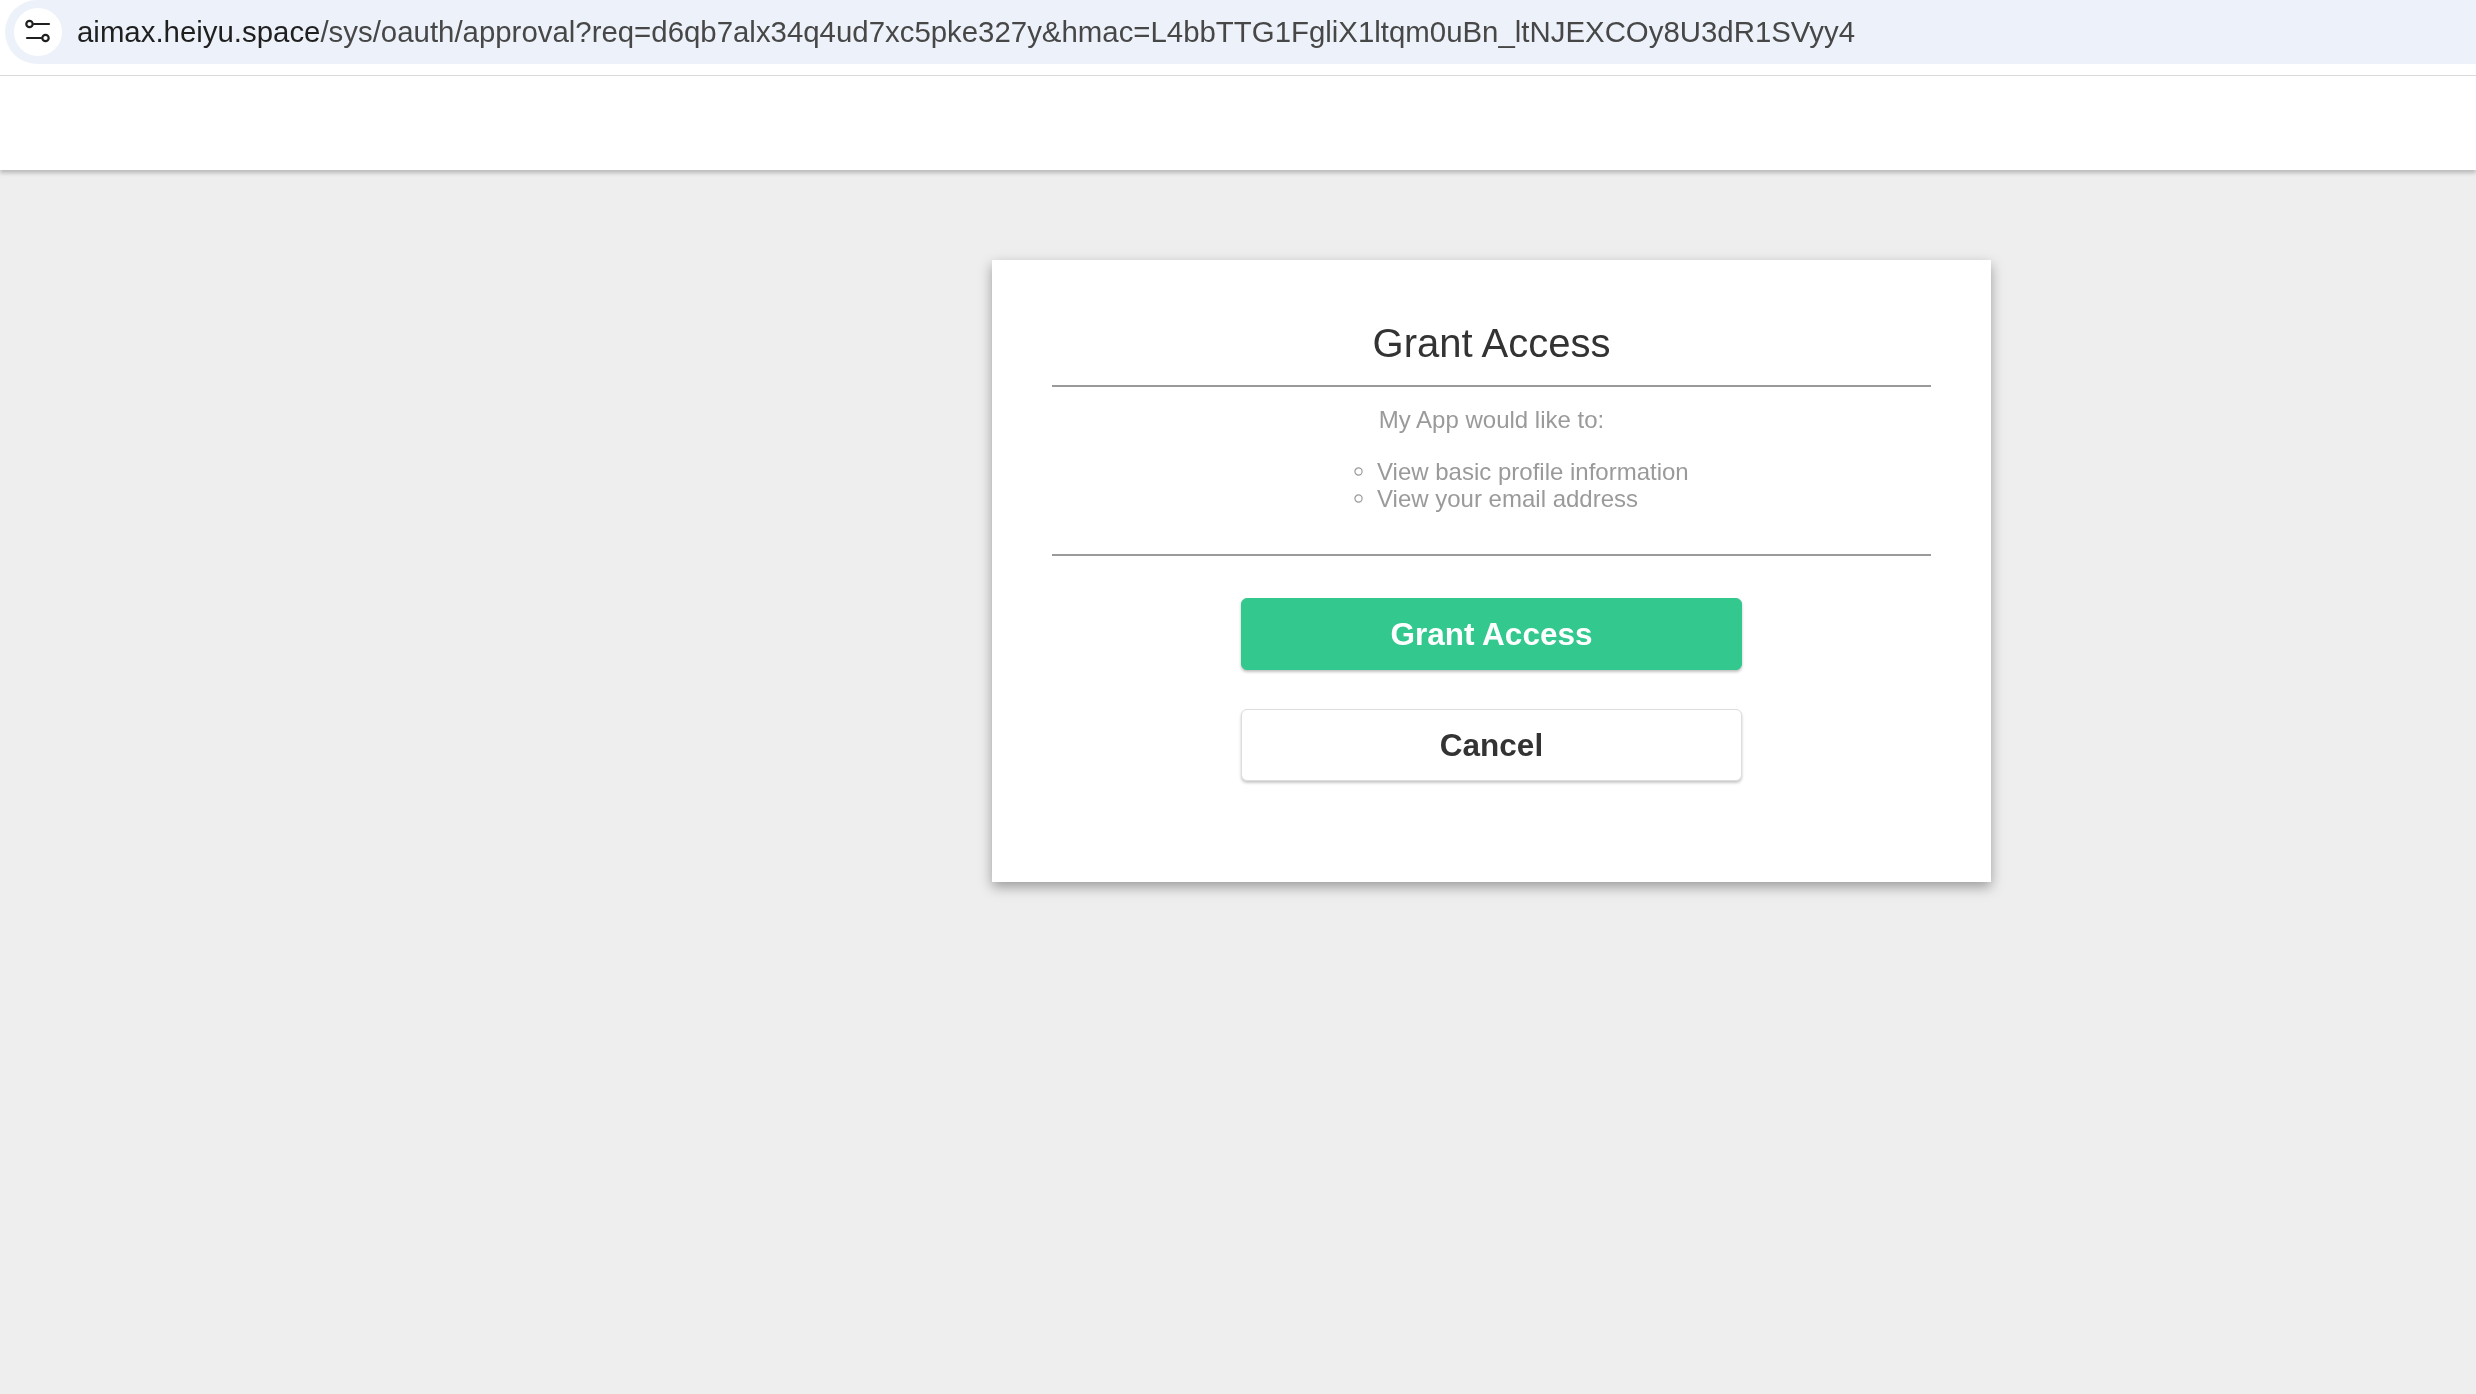 The image size is (2476, 1394). Describe the element at coordinates (38, 32) in the screenshot. I see `site-settings-icon` at that location.